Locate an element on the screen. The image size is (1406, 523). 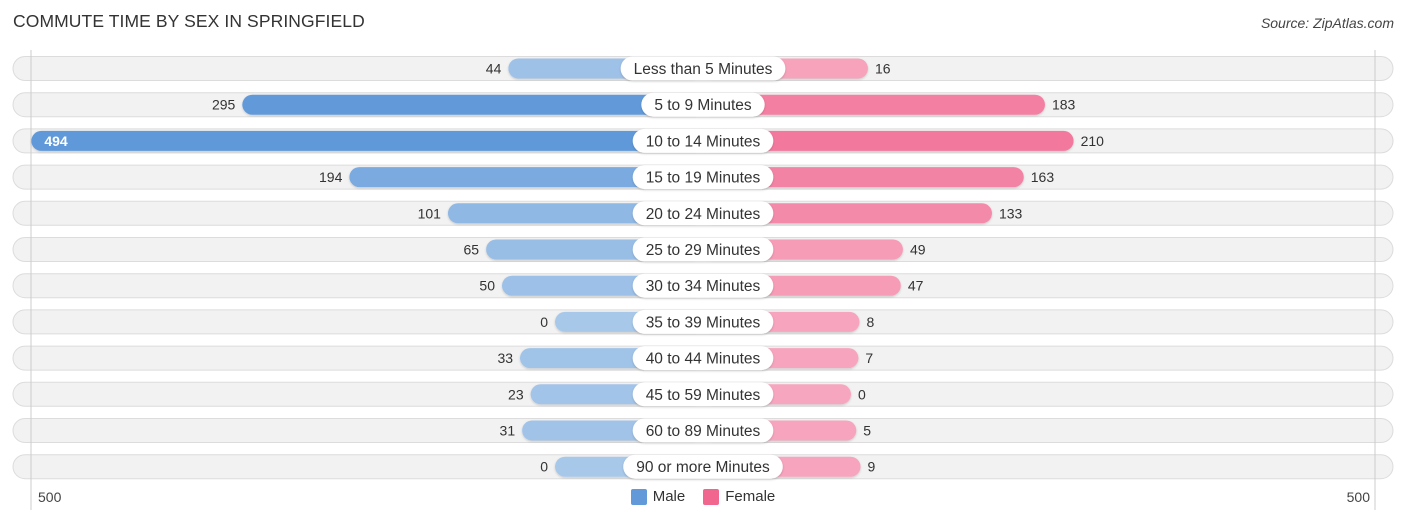
legend: Male Female is located at coordinates (703, 496).